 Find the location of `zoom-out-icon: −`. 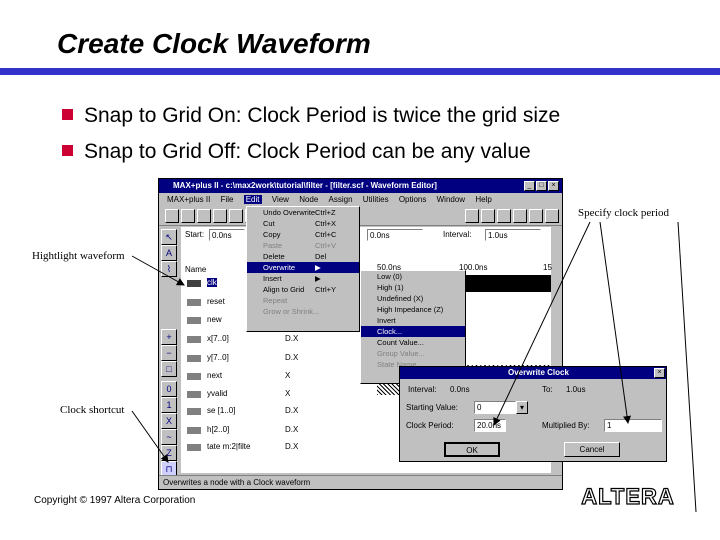

zoom-out-icon: − is located at coordinates (169, 353).